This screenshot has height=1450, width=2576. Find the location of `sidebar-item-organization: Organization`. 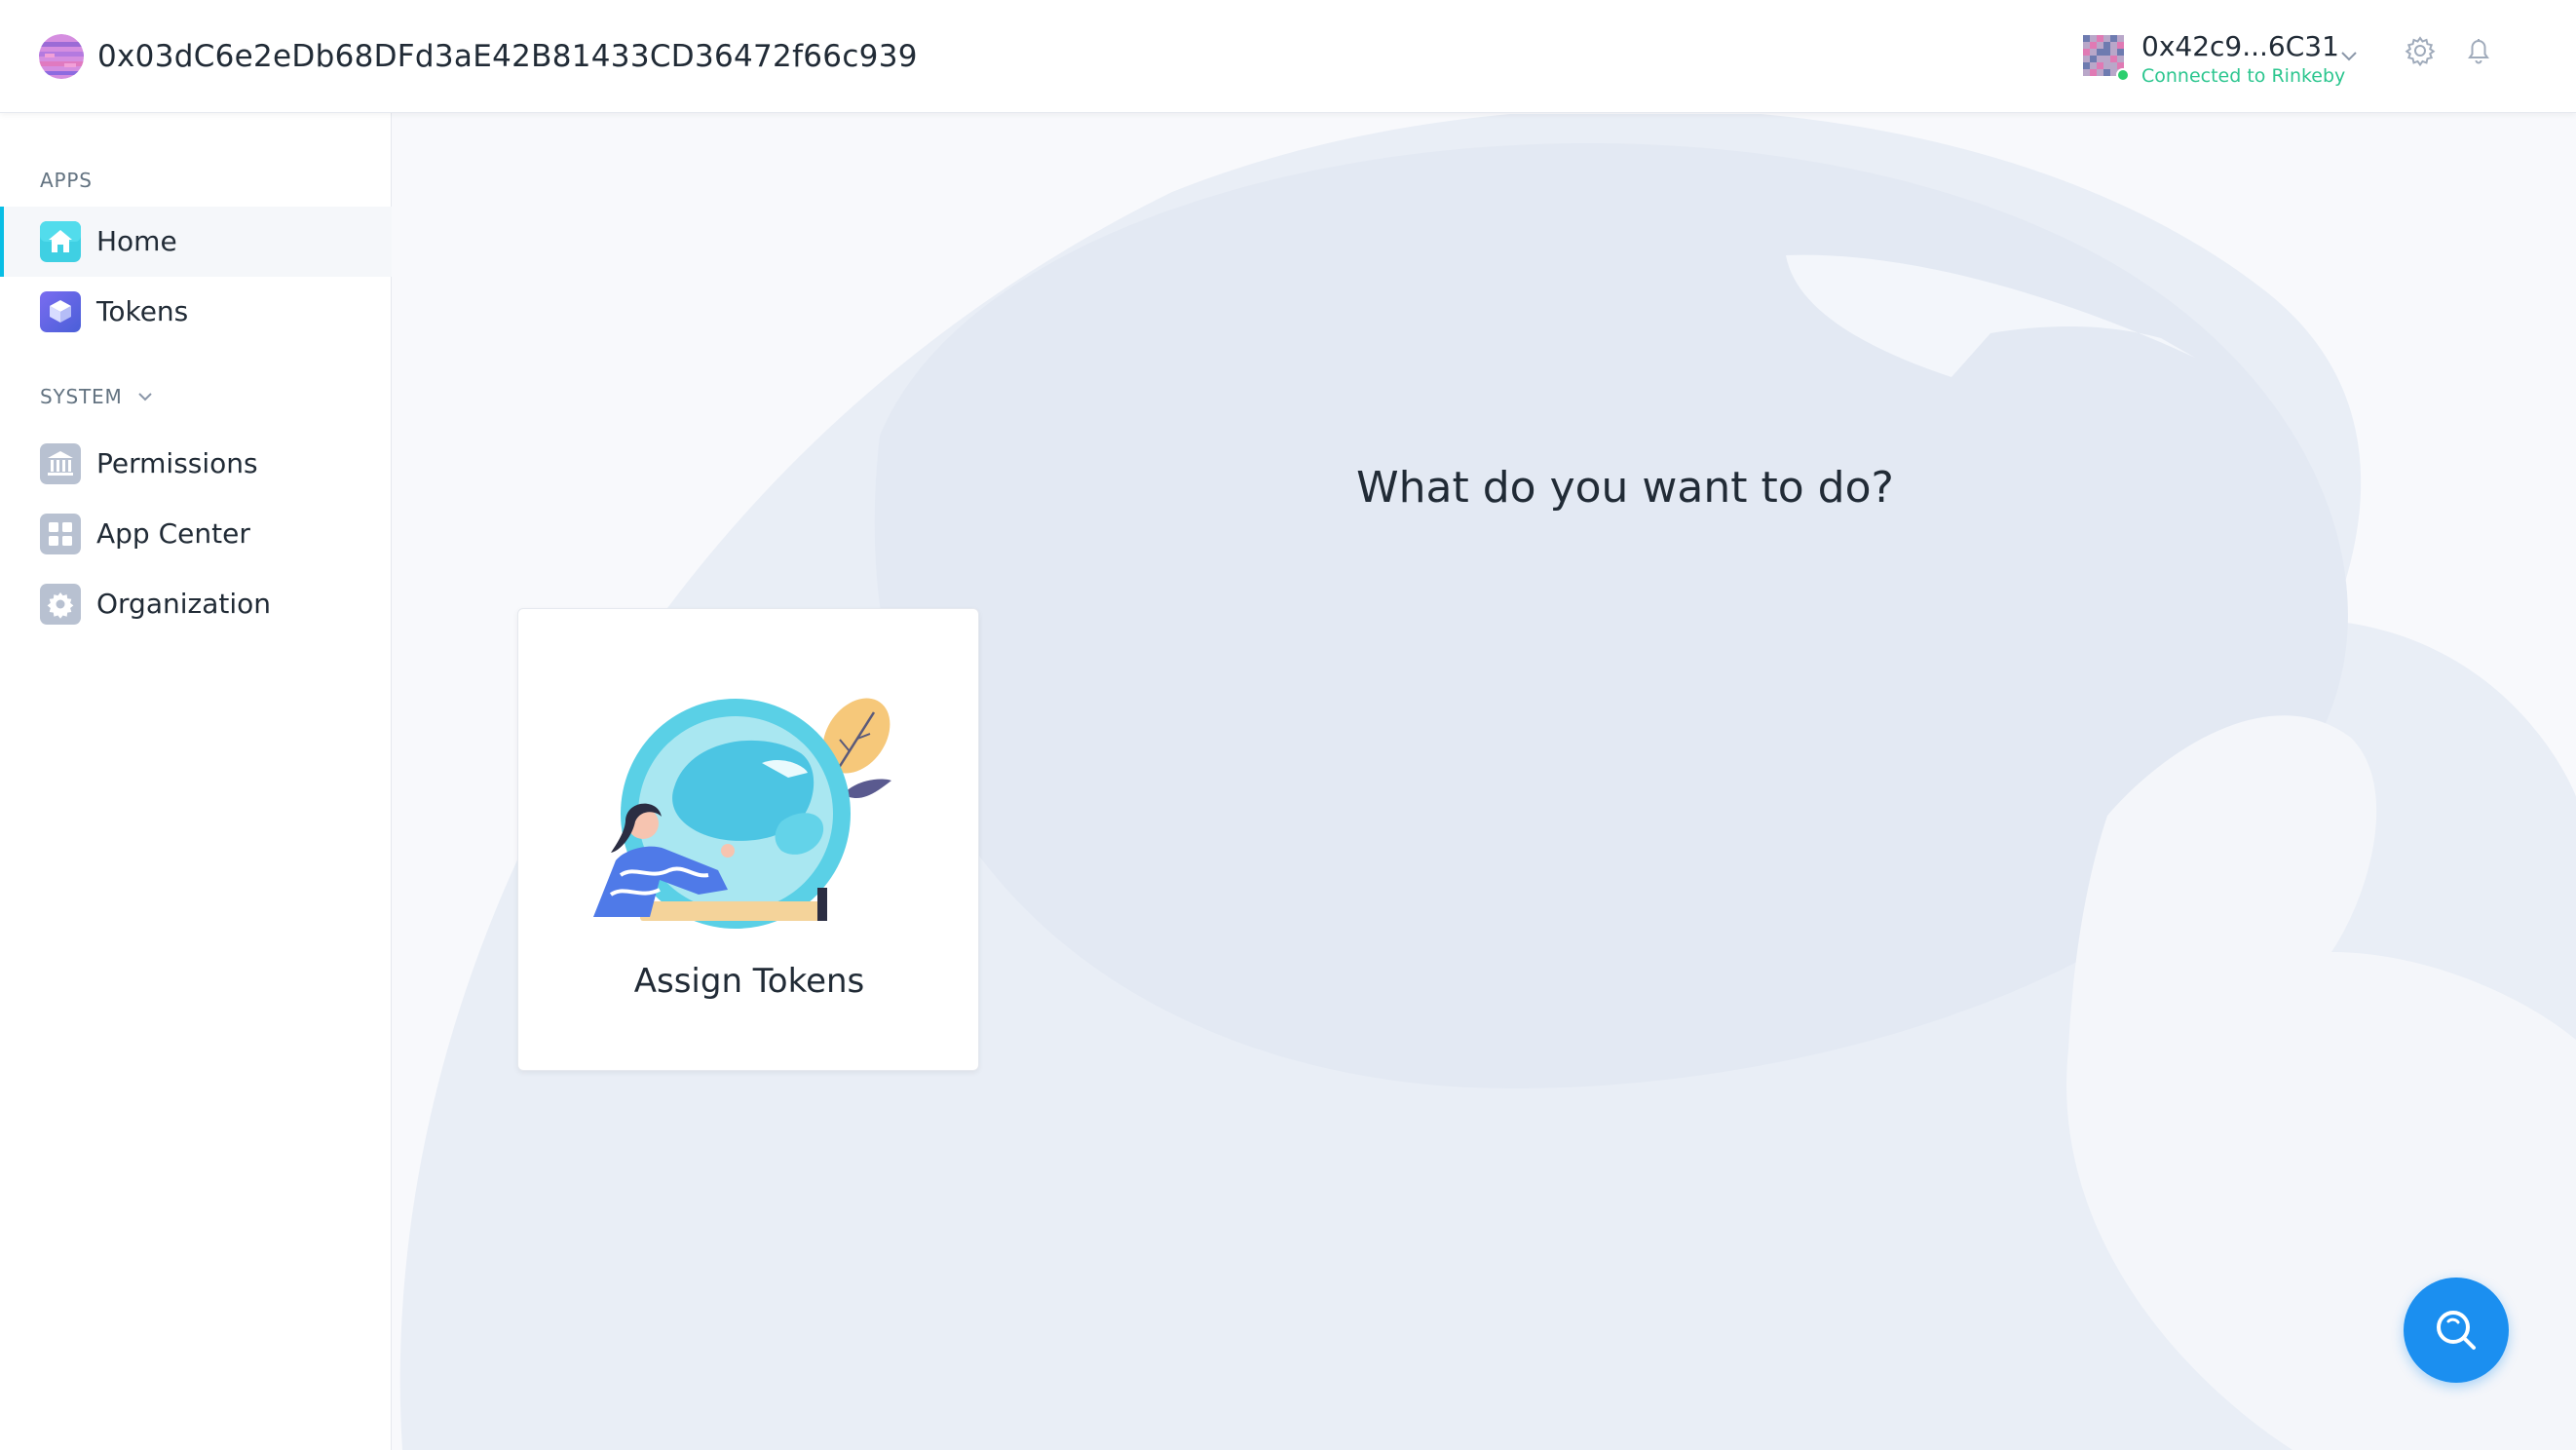

sidebar-item-organization: Organization is located at coordinates (196, 604).